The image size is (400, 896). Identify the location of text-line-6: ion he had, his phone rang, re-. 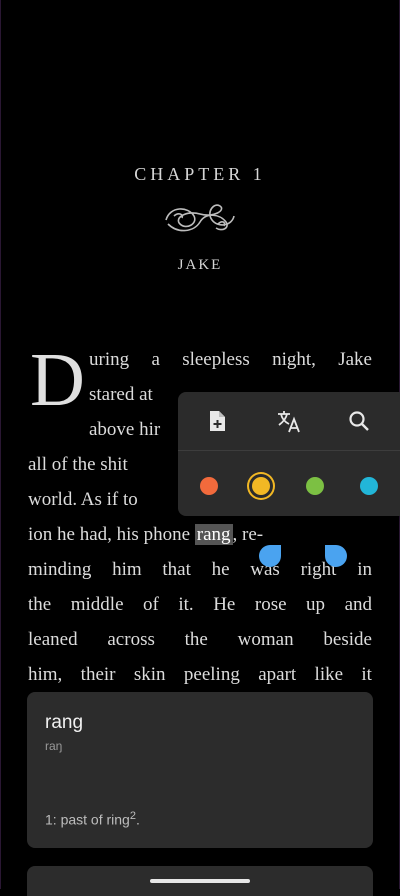
(200, 535).